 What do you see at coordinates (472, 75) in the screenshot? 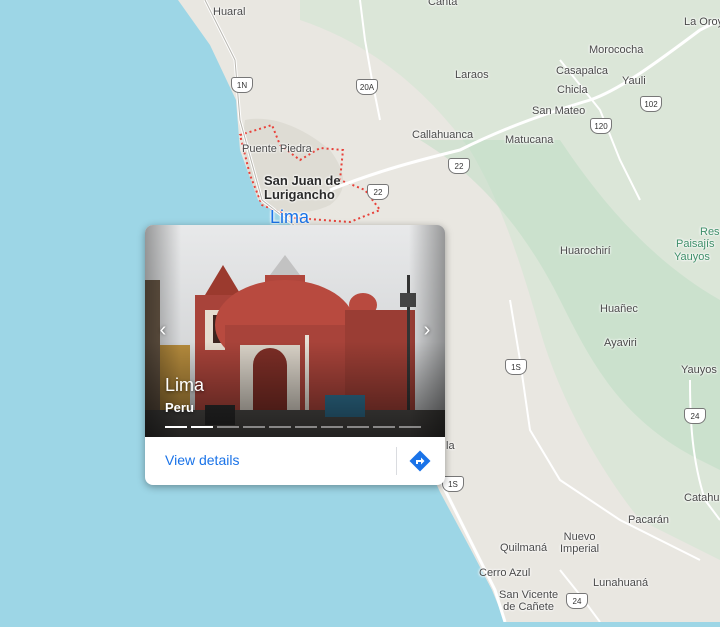
I see `map-label-laraos: Laraos` at bounding box center [472, 75].